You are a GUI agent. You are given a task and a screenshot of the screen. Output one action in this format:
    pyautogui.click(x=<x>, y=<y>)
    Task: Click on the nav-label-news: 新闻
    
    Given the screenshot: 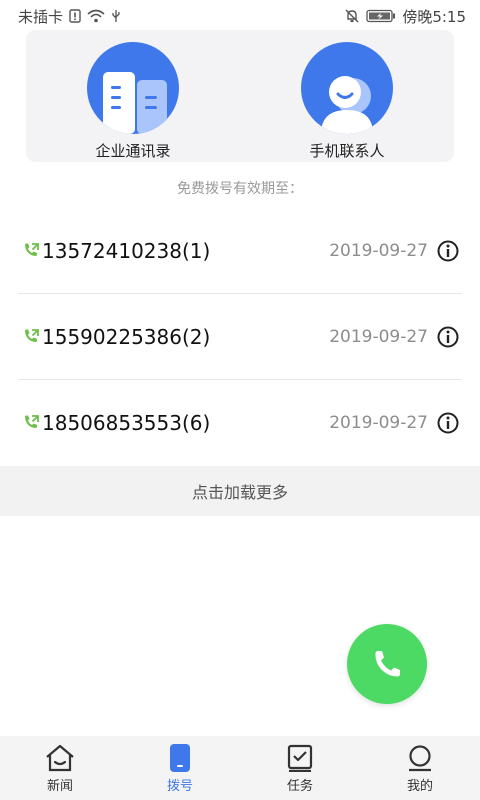 What is the action you would take?
    pyautogui.click(x=59, y=786)
    